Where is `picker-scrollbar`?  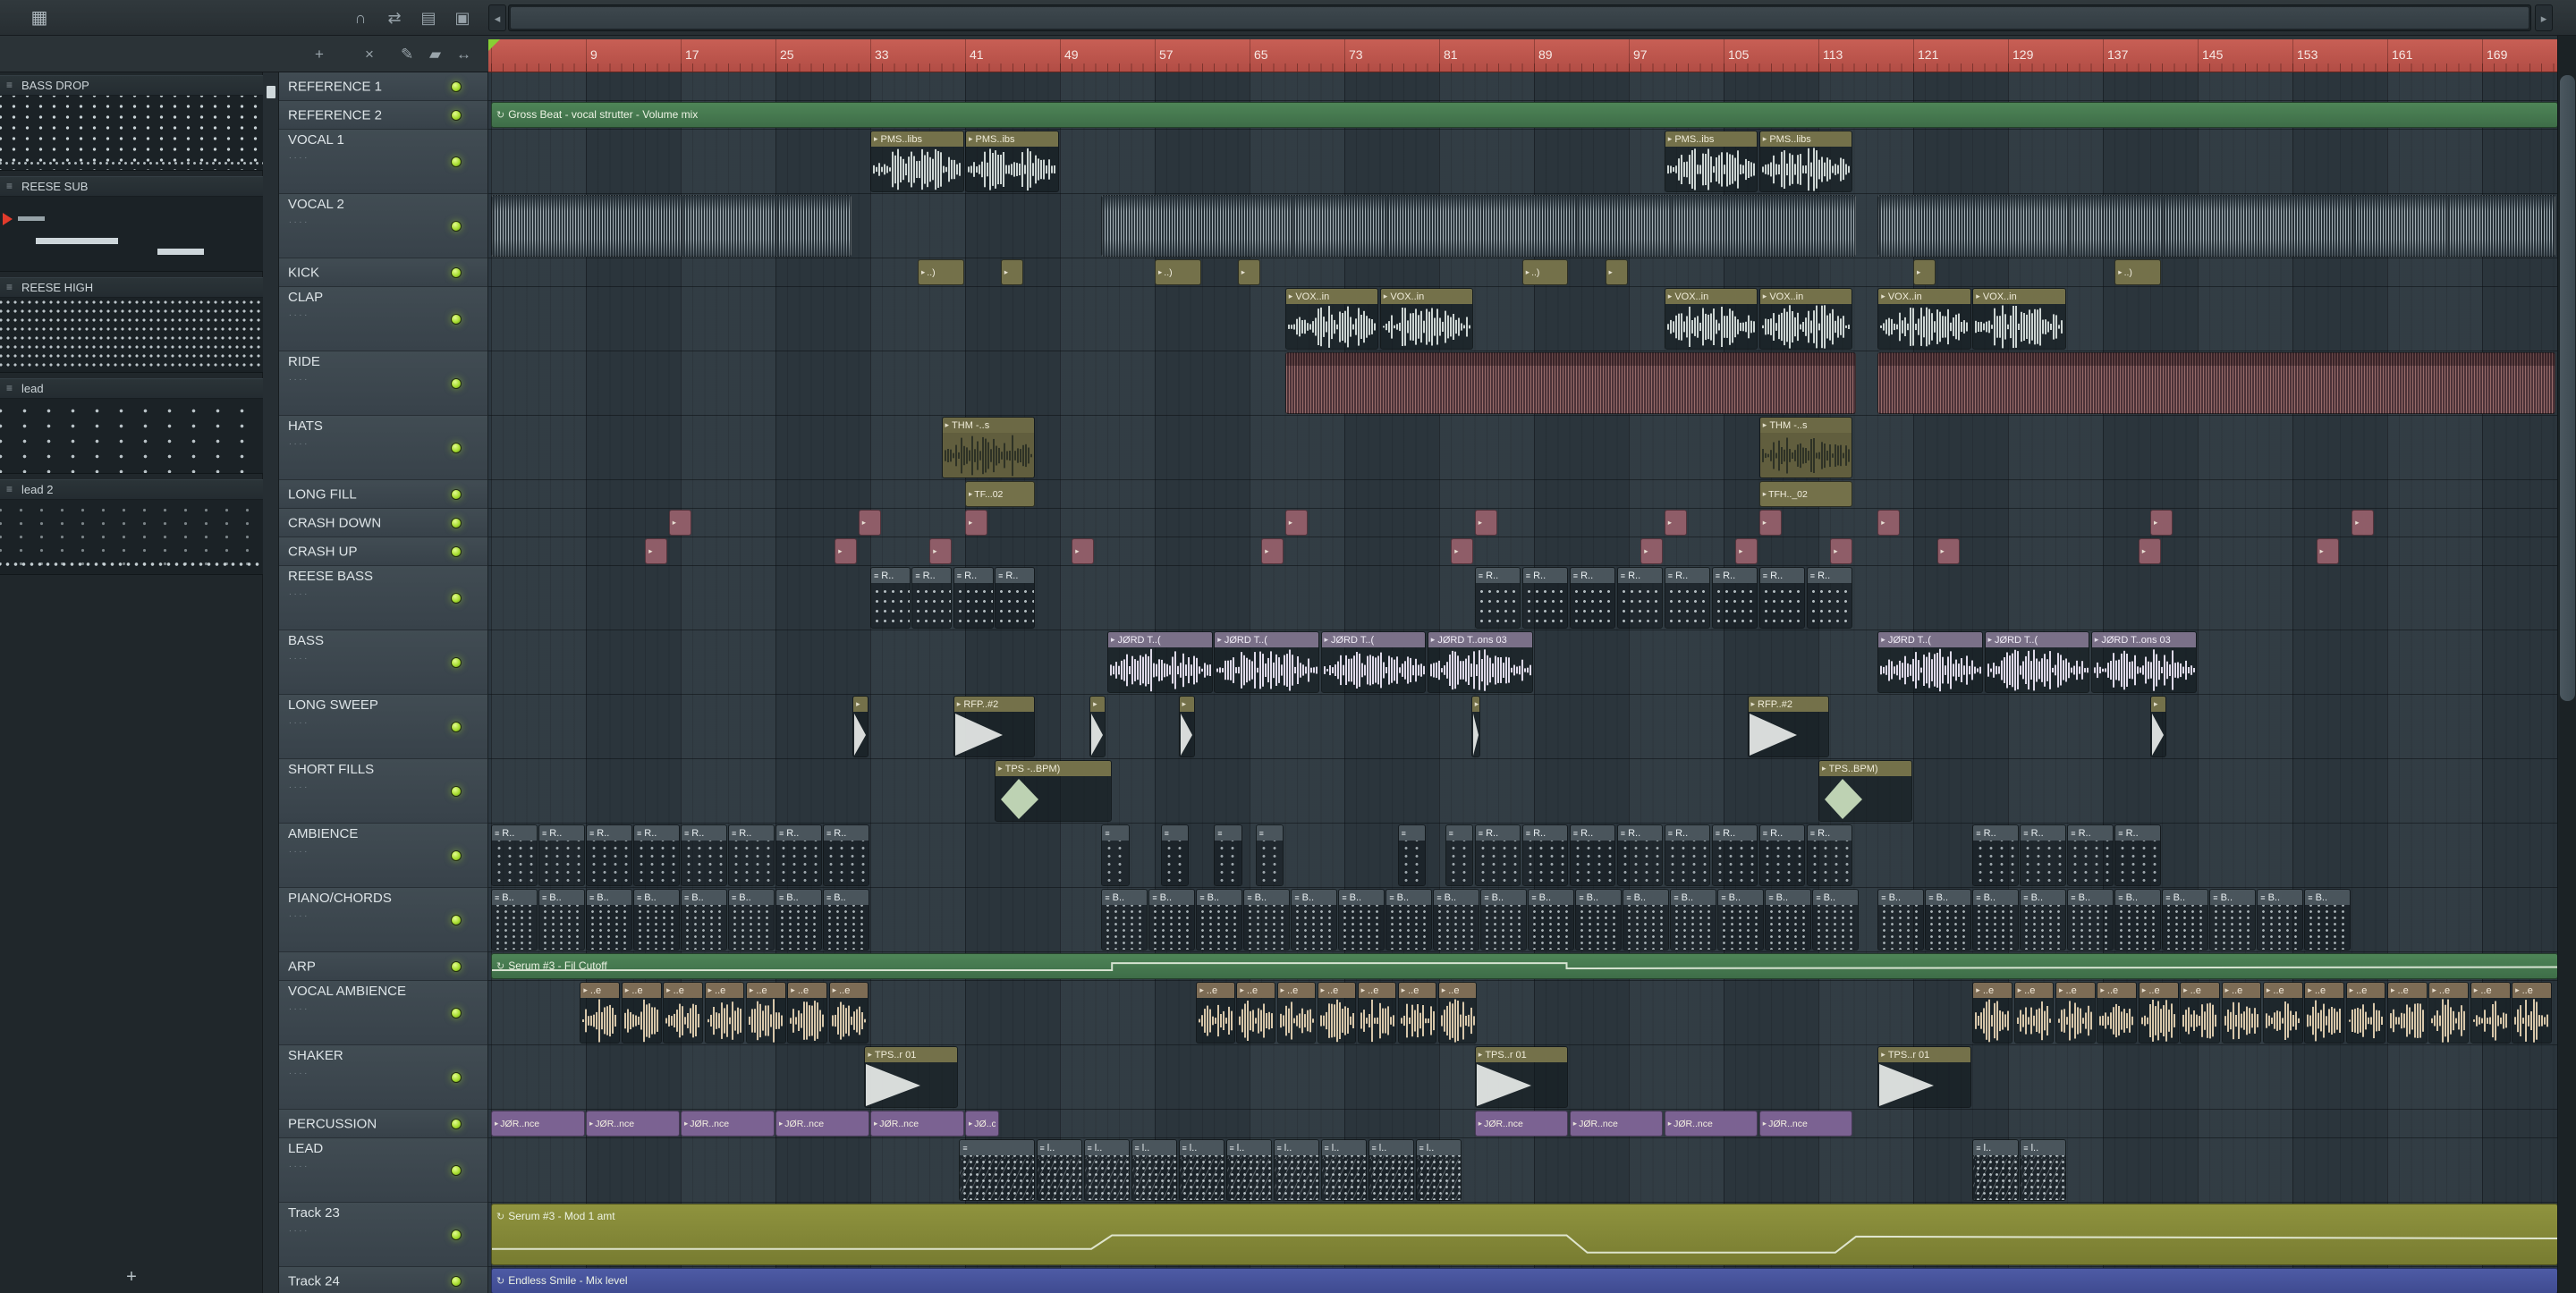 picker-scrollbar is located at coordinates (271, 665).